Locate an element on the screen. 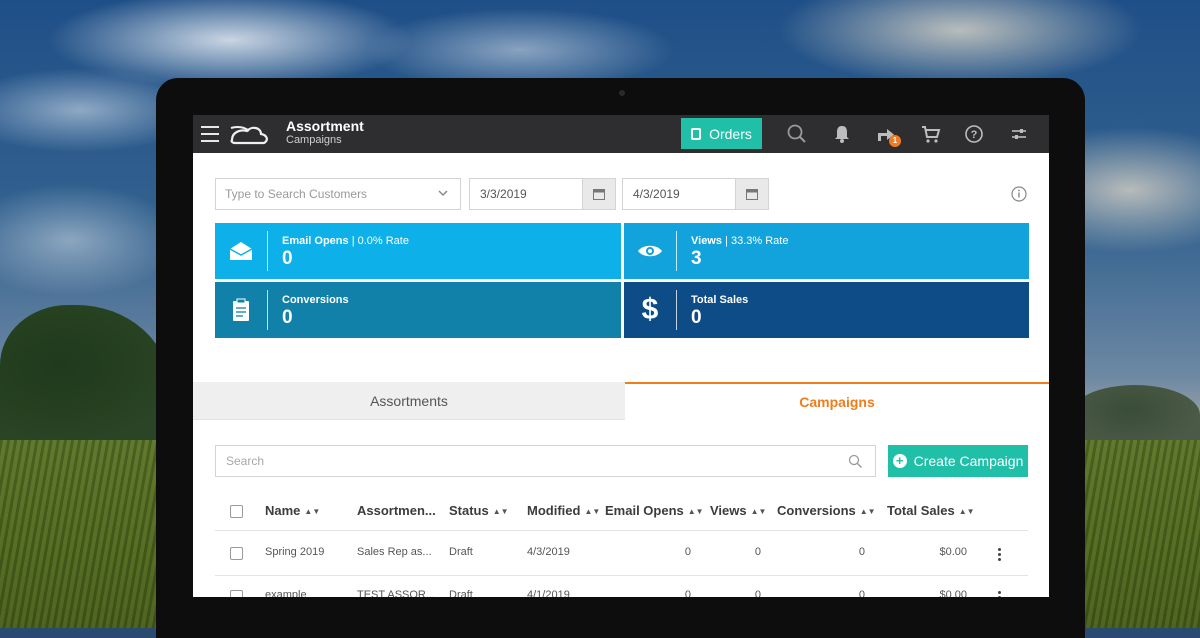  top-bar: Assortment Campaigns Orders 1 ? is located at coordinates (621, 134).